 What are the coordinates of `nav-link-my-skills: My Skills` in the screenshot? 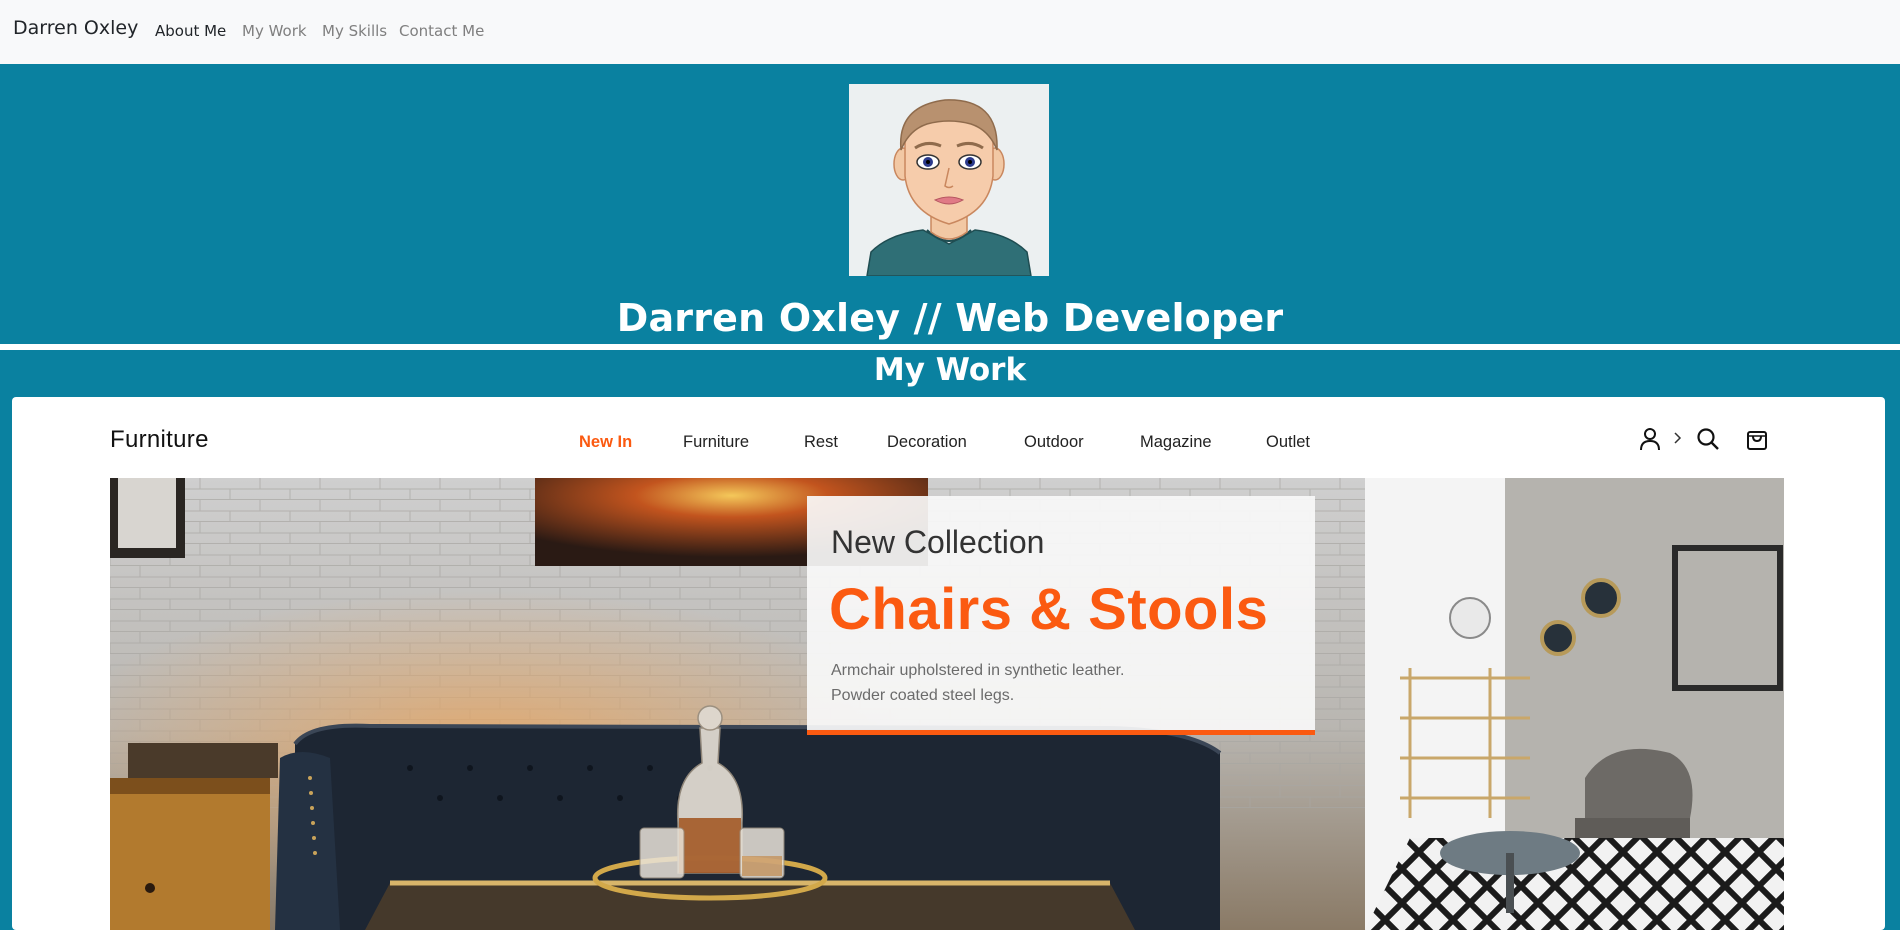 It's located at (354, 31).